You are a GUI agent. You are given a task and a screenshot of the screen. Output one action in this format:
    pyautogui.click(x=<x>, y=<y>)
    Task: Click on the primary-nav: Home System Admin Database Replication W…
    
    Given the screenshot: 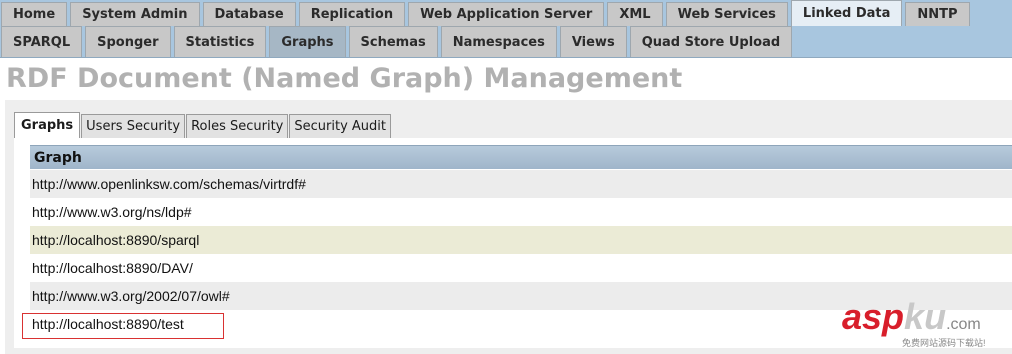 What is the action you would take?
    pyautogui.click(x=506, y=13)
    